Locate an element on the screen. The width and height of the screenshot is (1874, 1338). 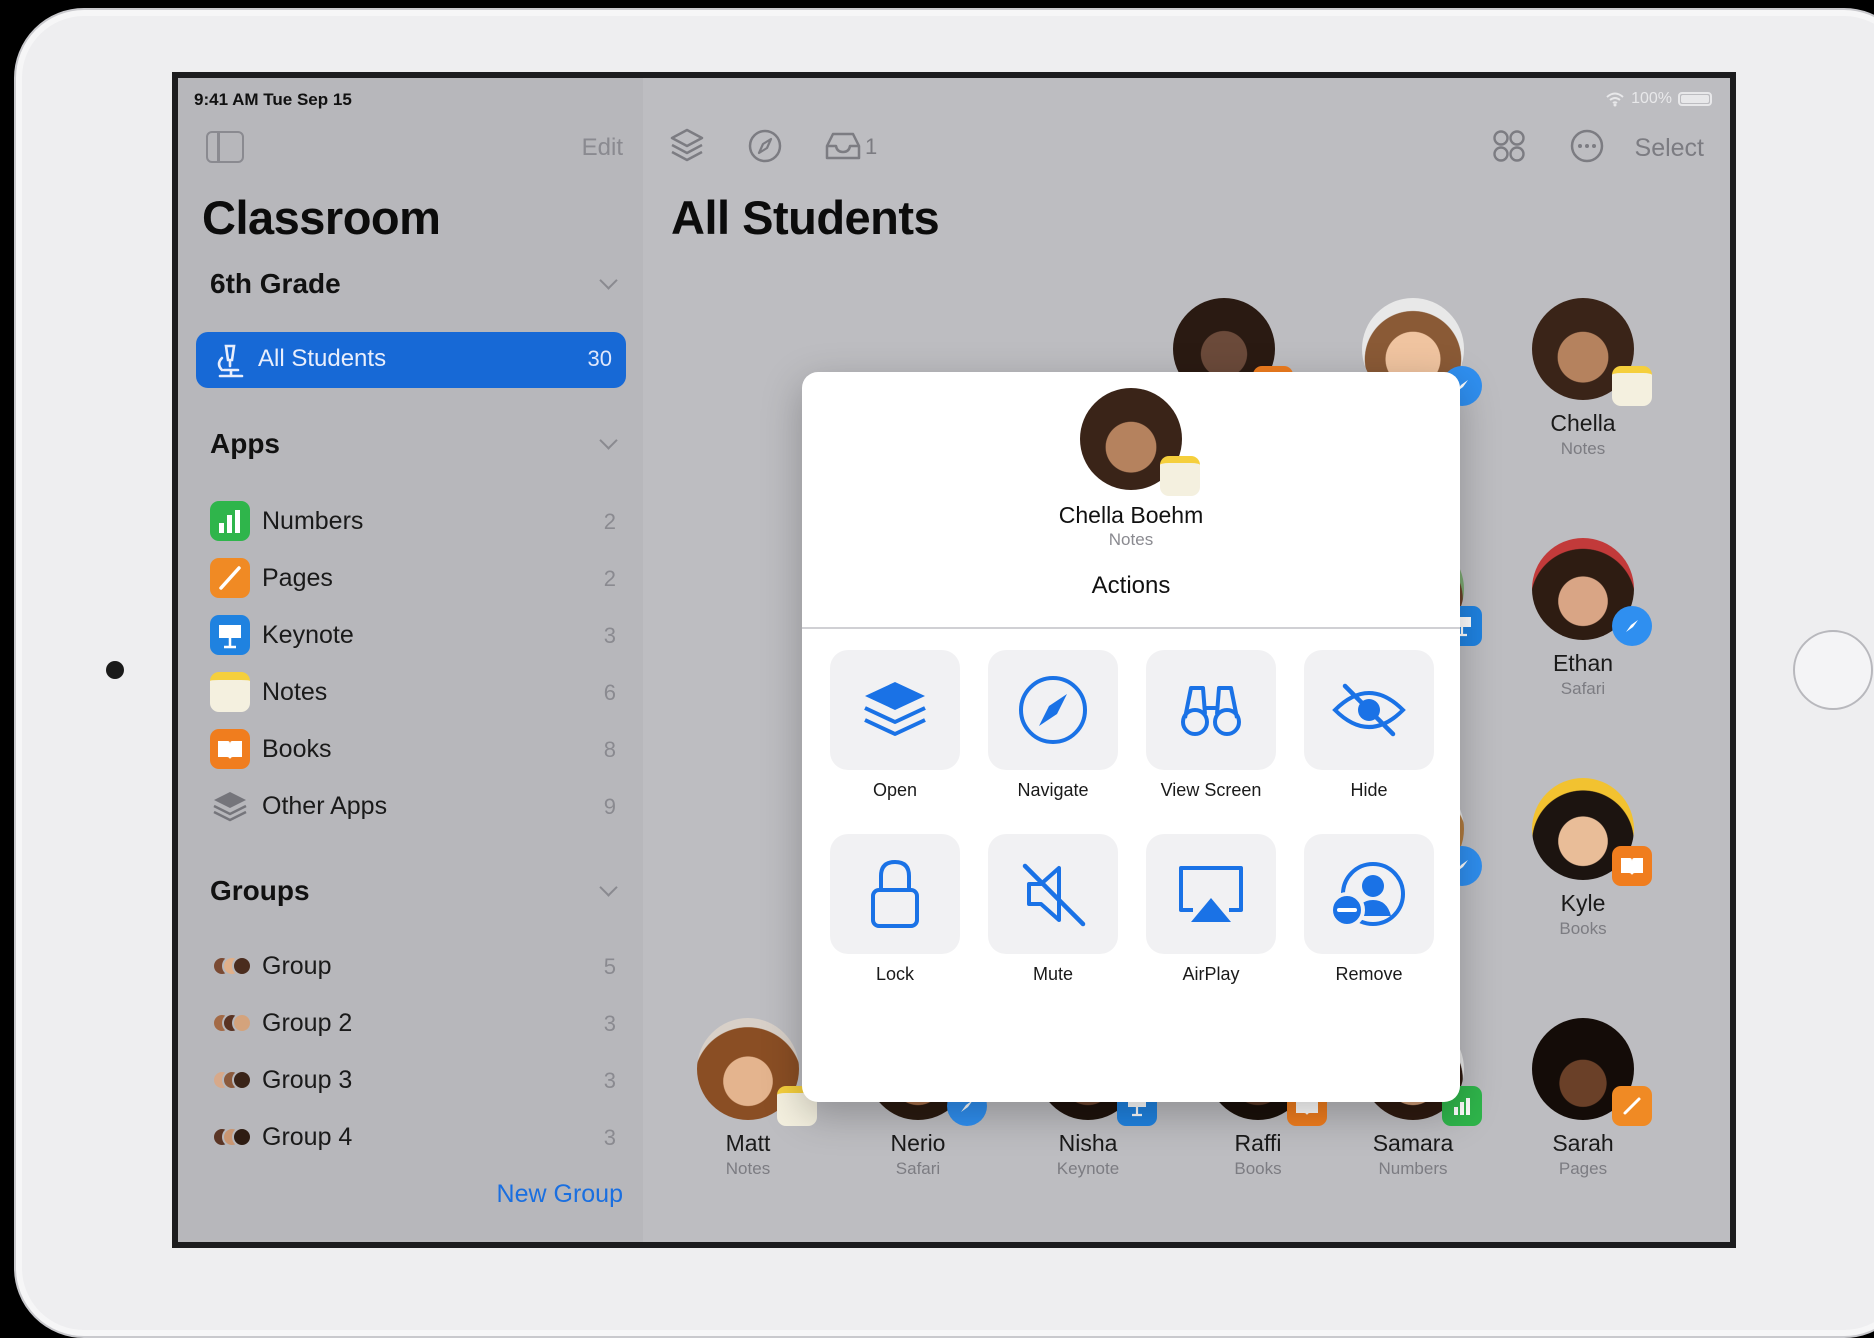
sidebar-item-group: Group 5 is located at coordinates (420, 966).